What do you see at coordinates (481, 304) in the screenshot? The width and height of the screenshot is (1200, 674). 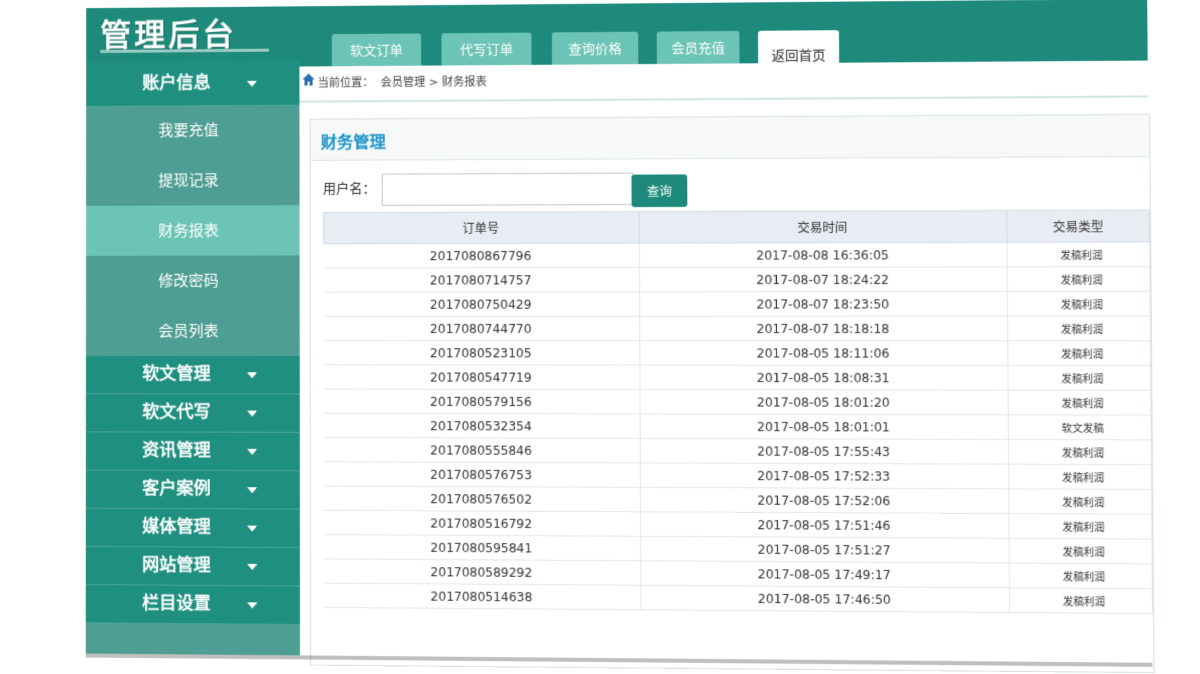 I see `order-id-cell: 2017080750429` at bounding box center [481, 304].